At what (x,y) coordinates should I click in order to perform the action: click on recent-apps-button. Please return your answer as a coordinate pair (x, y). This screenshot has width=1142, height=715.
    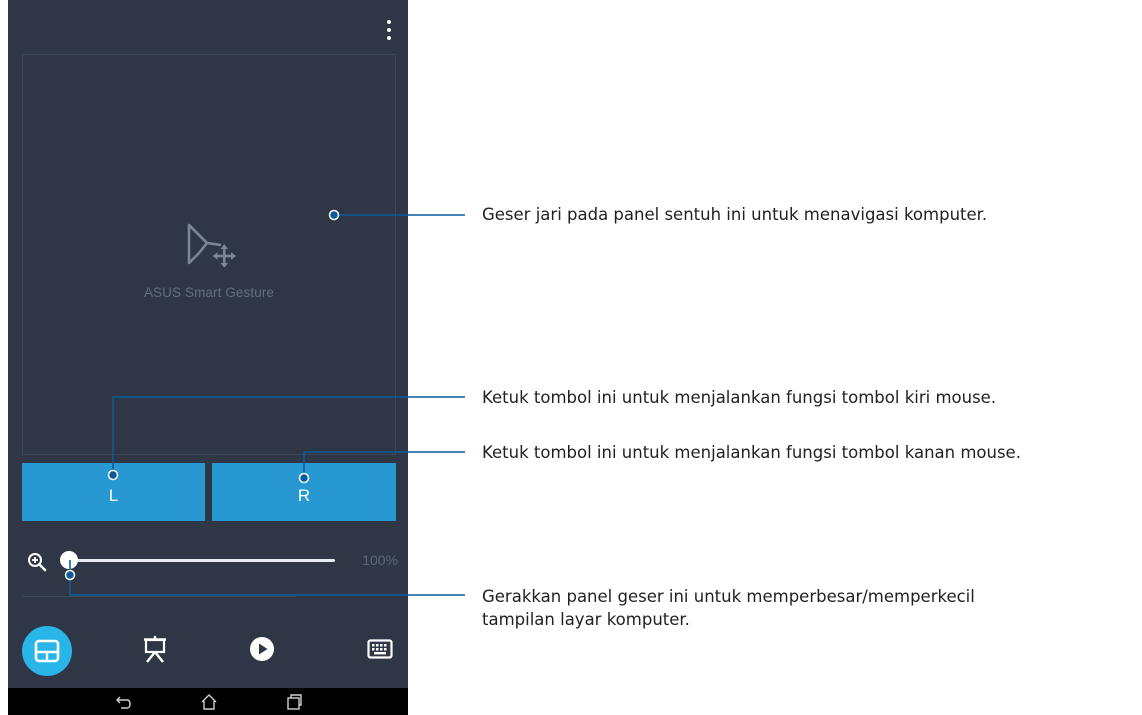
    Looking at the image, I should click on (294, 702).